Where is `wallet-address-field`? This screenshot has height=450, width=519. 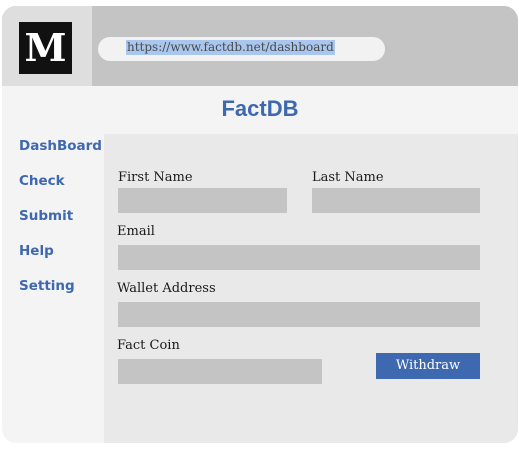
wallet-address-field is located at coordinates (299, 314).